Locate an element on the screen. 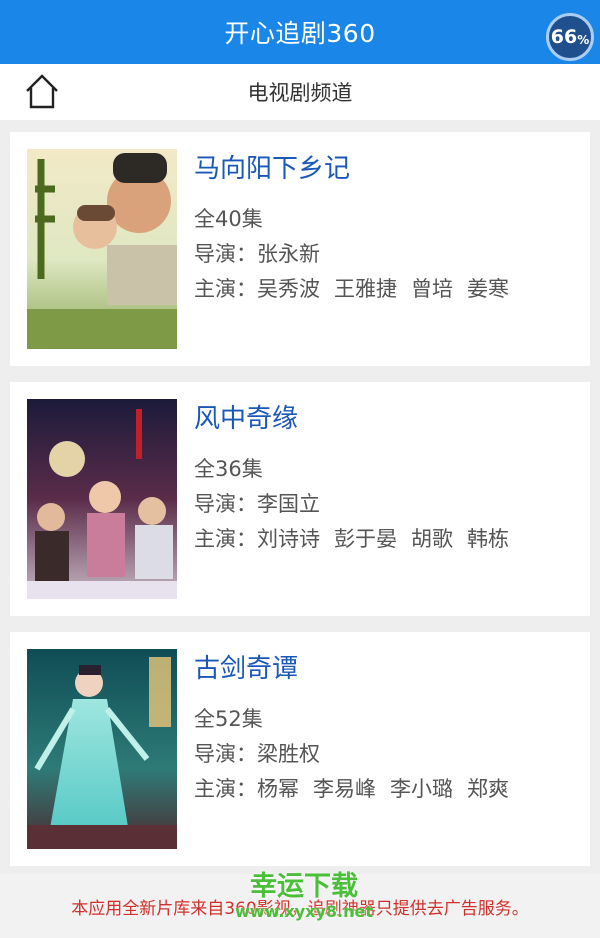 The image size is (600, 938). cast-member: 姜寒 is located at coordinates (488, 289).